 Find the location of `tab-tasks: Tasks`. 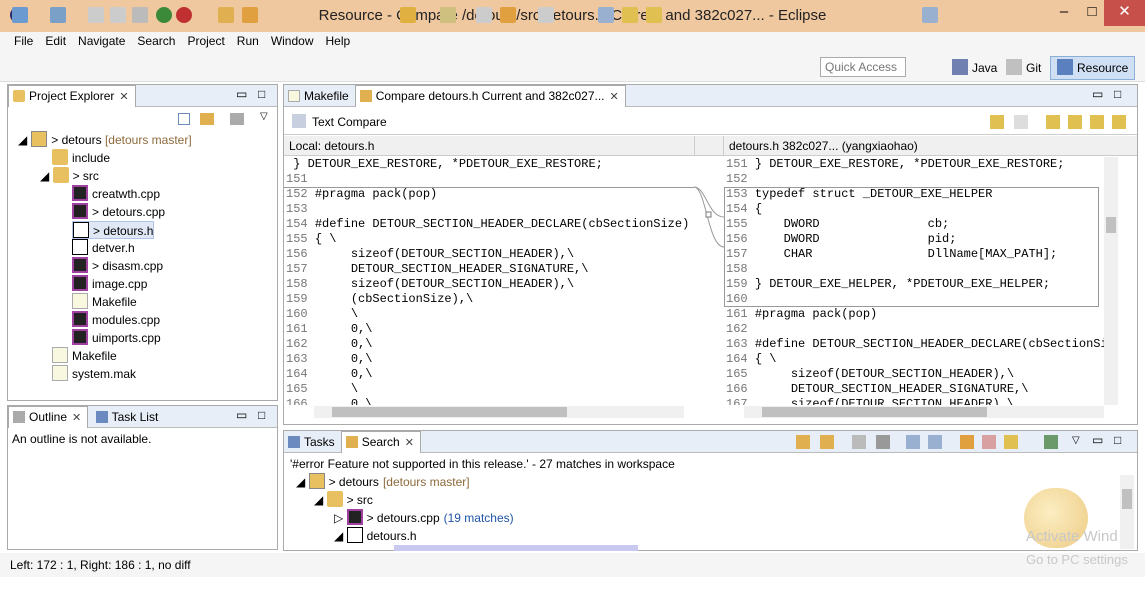

tab-tasks: Tasks is located at coordinates (312, 443).